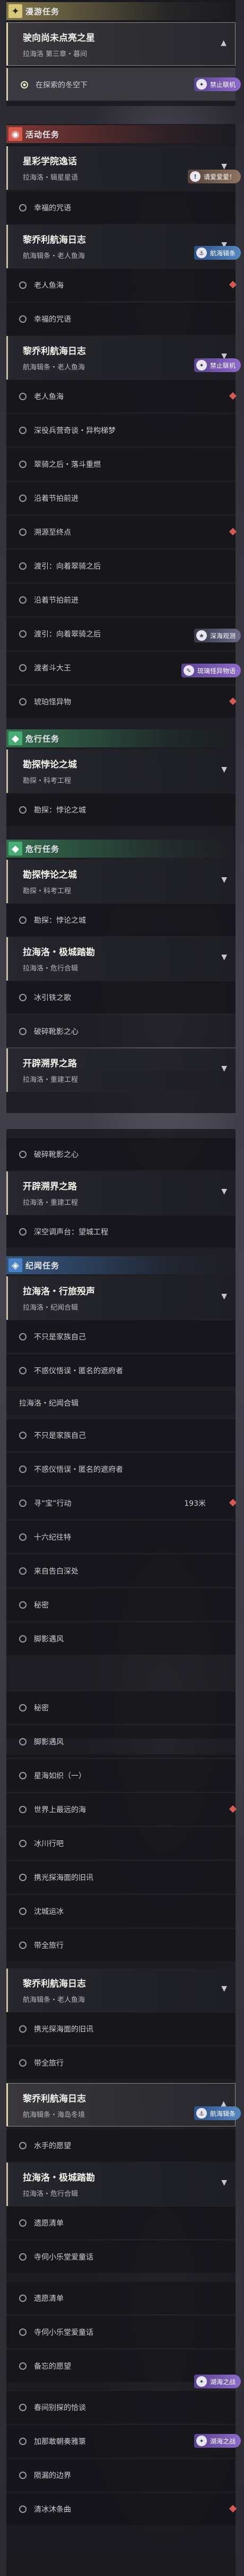 The image size is (244, 2576). I want to click on quest-step: 冰引铁之歌, so click(121, 997).